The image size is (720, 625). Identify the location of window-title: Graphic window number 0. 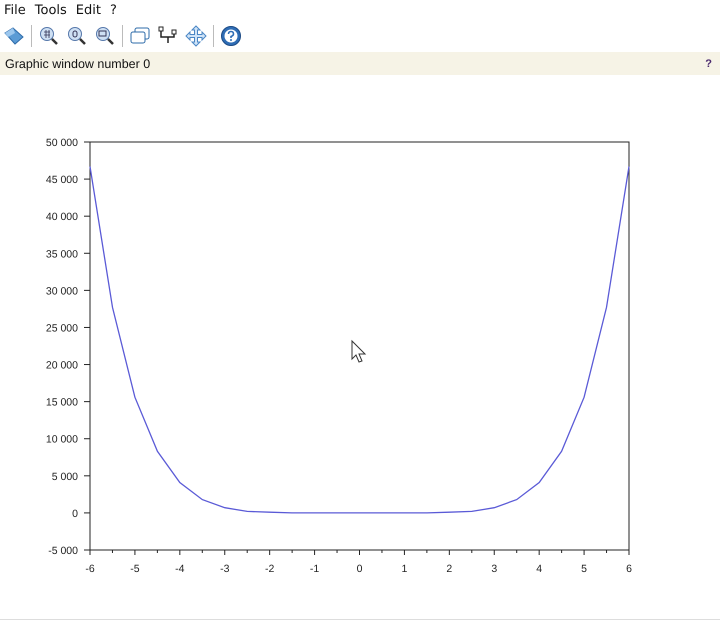
(77, 63).